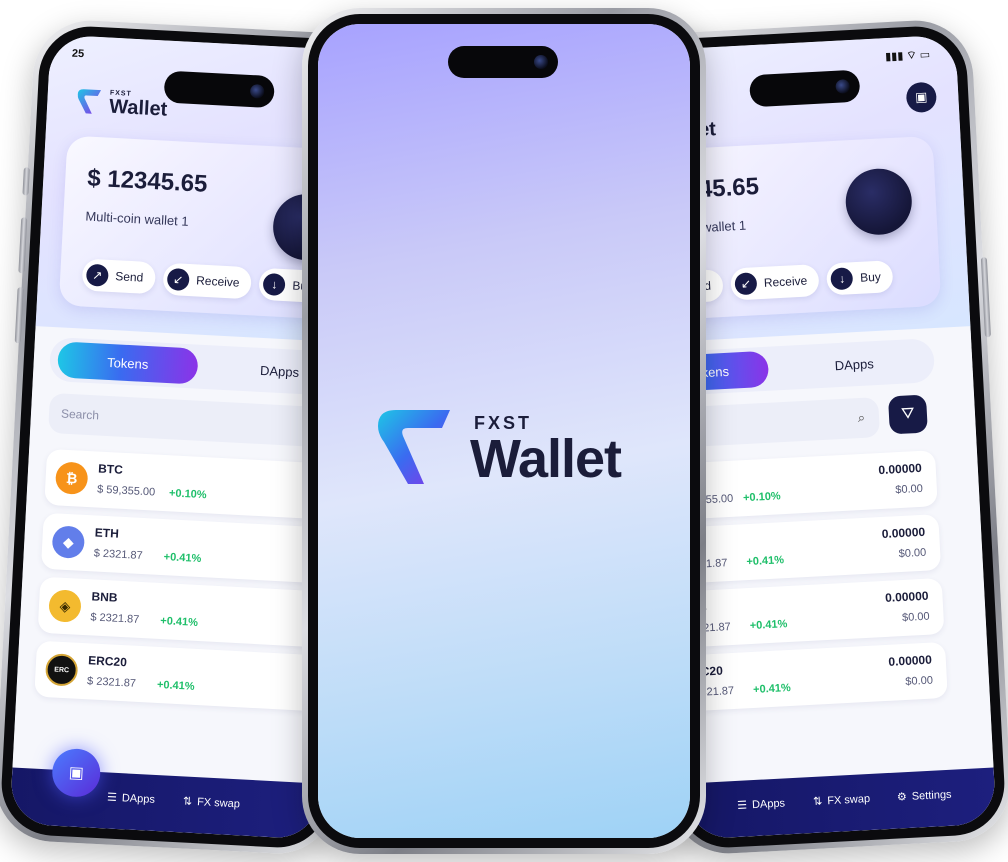 The image size is (1008, 862). I want to click on search-input: Search ⌕, so click(194, 420).